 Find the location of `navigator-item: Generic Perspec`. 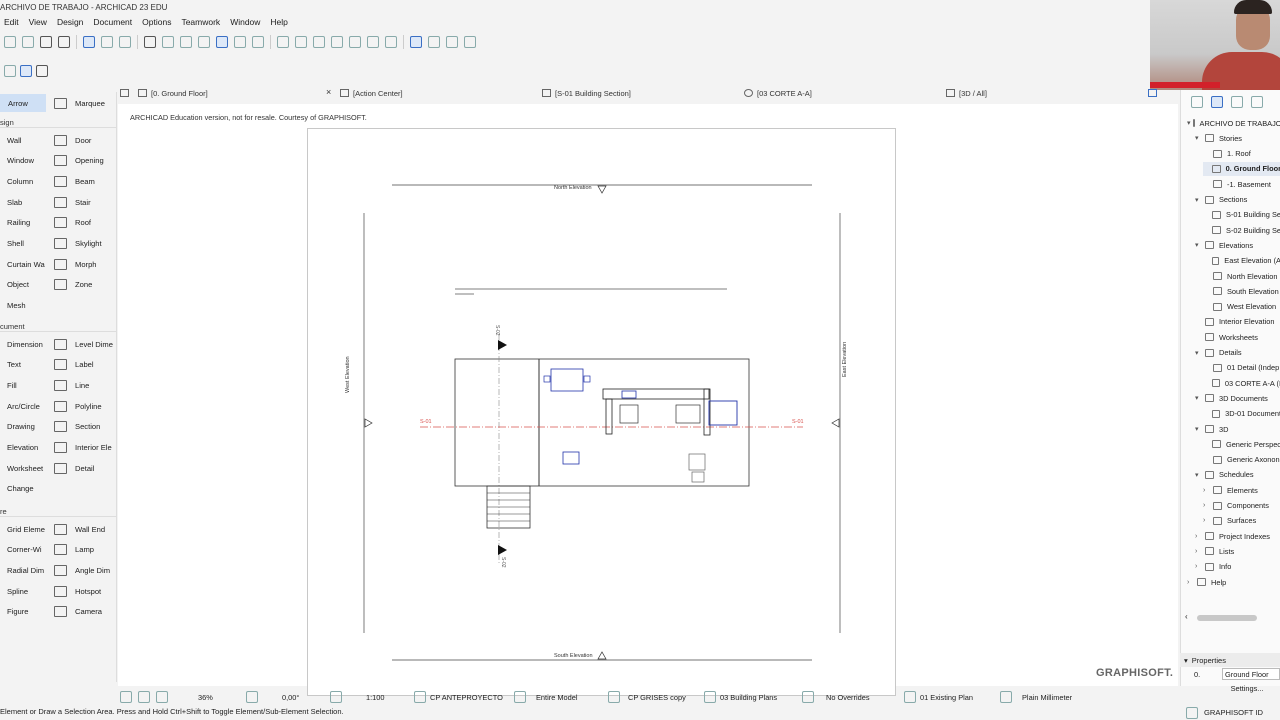

navigator-item: Generic Perspec is located at coordinates (1241, 444).